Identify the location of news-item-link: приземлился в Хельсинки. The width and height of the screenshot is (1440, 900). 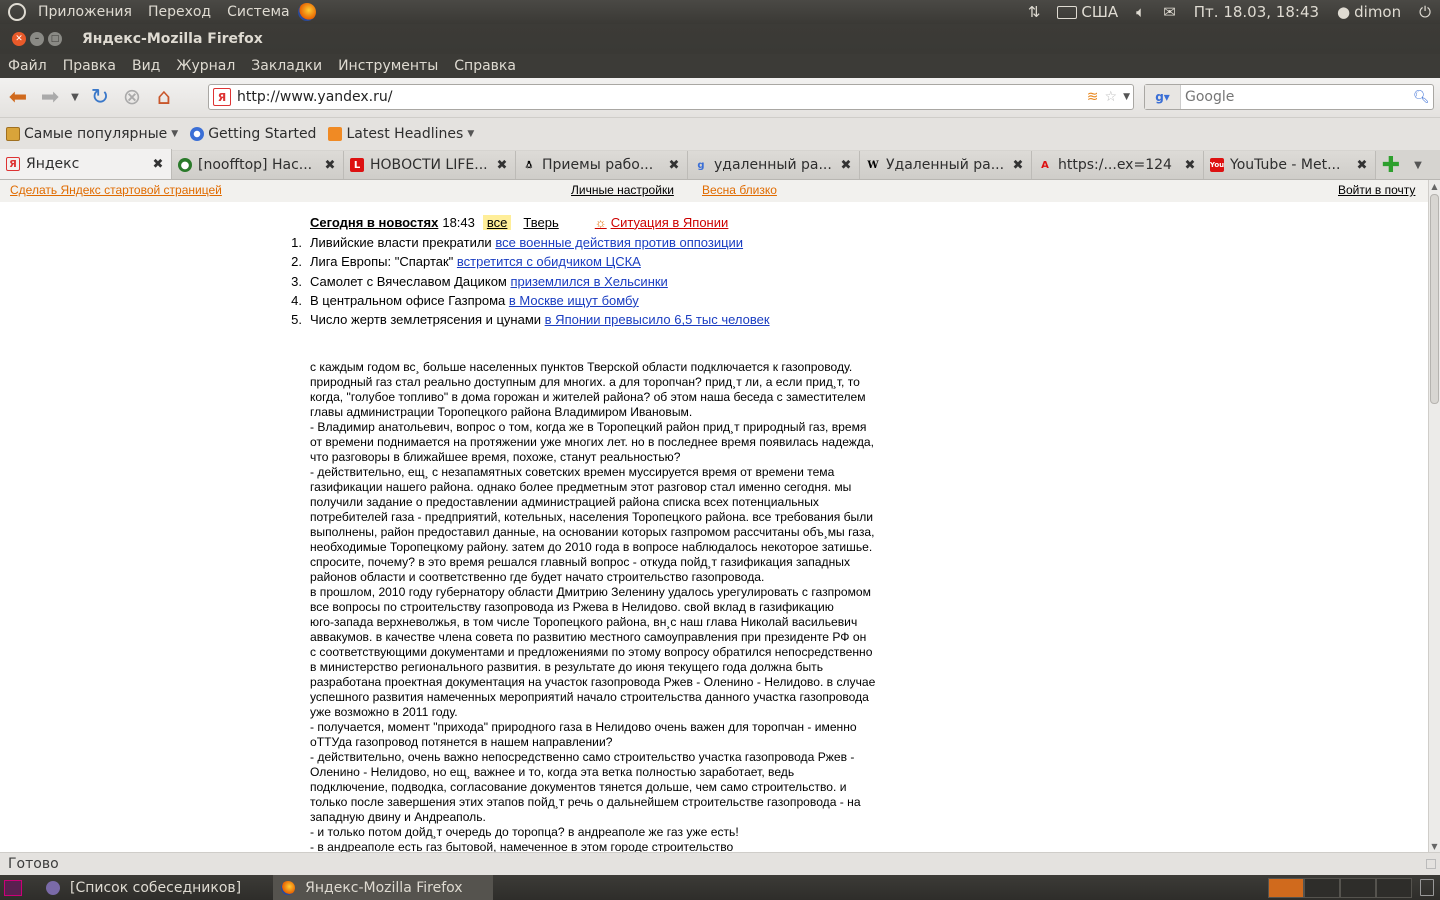
(588, 281).